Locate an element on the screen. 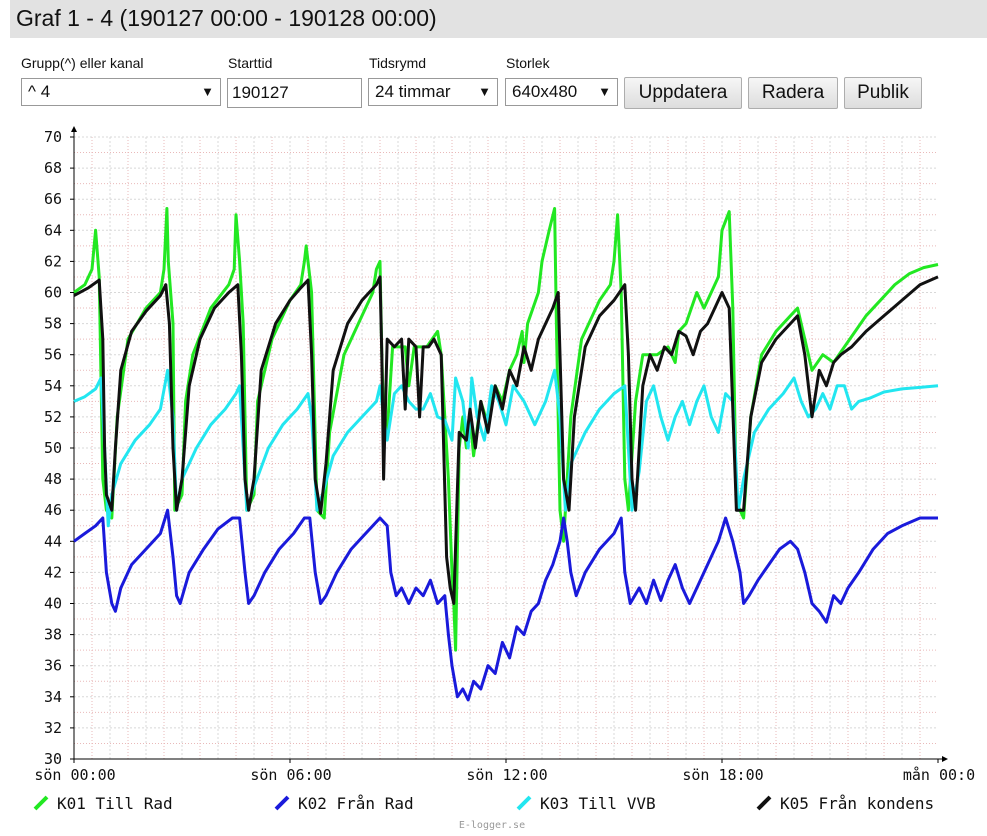 This screenshot has width=987, height=836. y-tick-label: 36 is located at coordinates (53, 666).